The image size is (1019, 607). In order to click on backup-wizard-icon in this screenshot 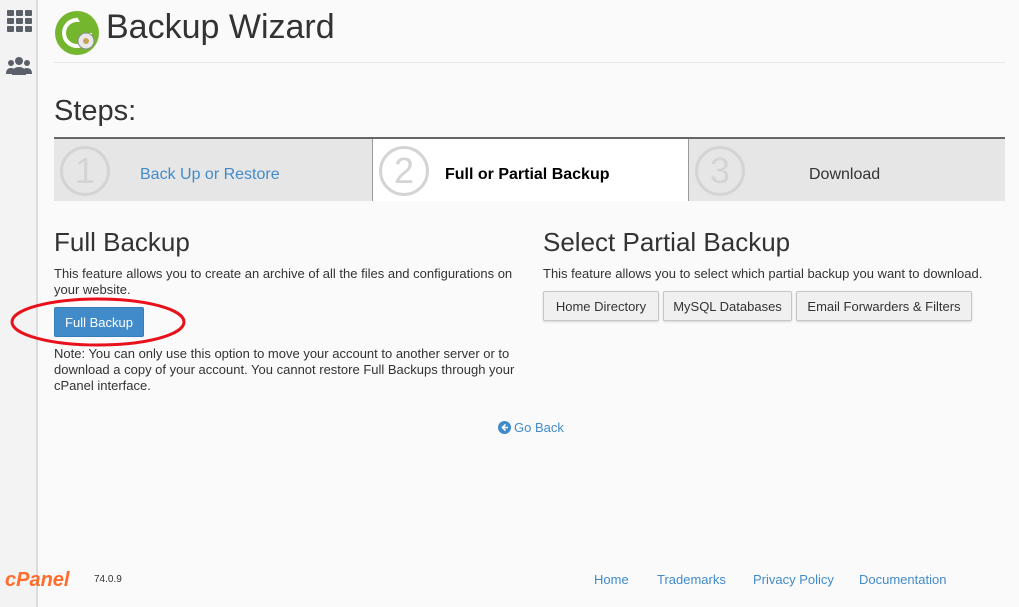, I will do `click(77, 33)`.